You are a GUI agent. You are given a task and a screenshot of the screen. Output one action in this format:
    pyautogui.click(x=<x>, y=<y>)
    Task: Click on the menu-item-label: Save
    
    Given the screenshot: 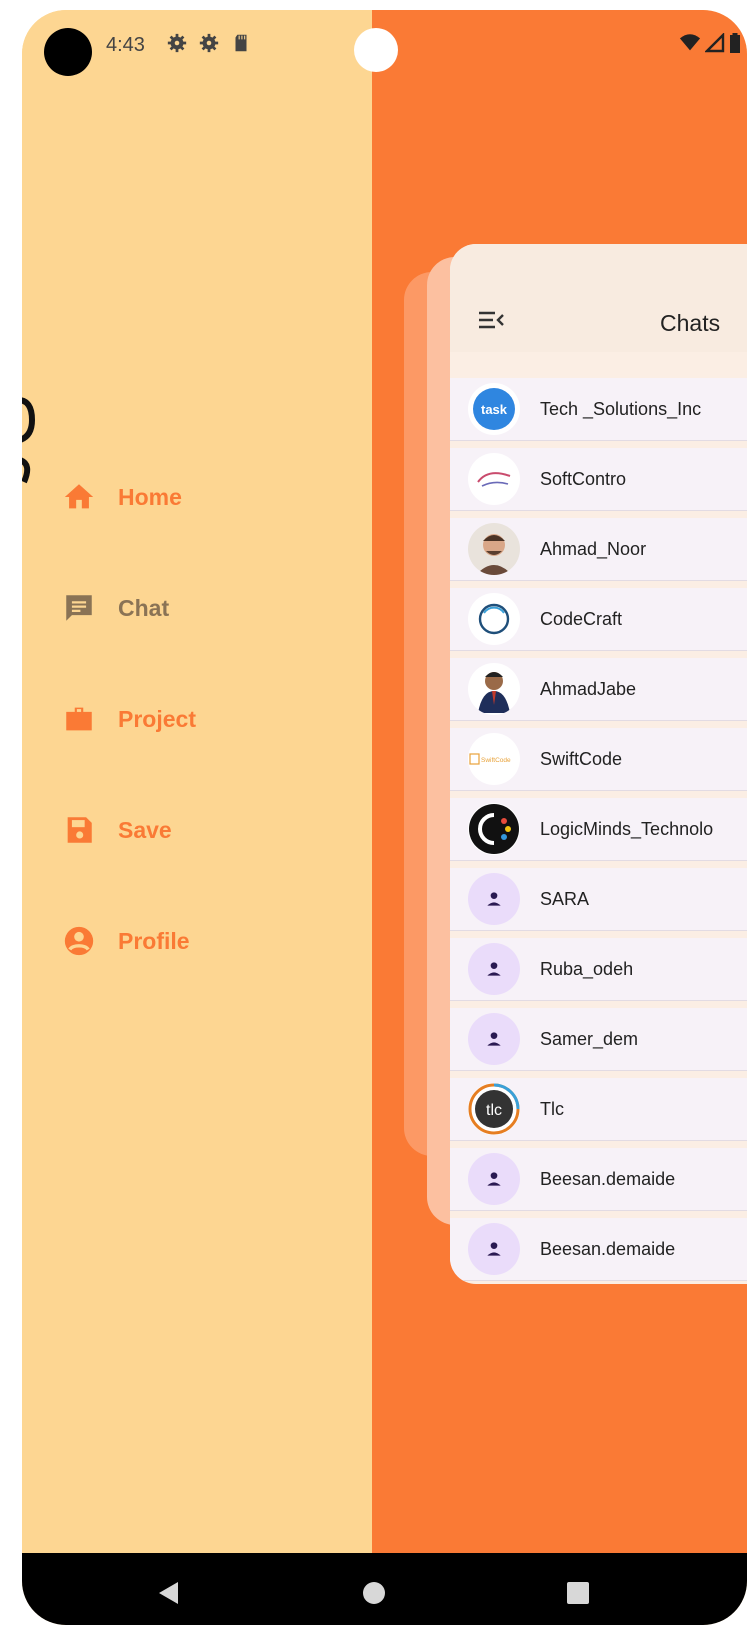 What is the action you would take?
    pyautogui.click(x=145, y=829)
    